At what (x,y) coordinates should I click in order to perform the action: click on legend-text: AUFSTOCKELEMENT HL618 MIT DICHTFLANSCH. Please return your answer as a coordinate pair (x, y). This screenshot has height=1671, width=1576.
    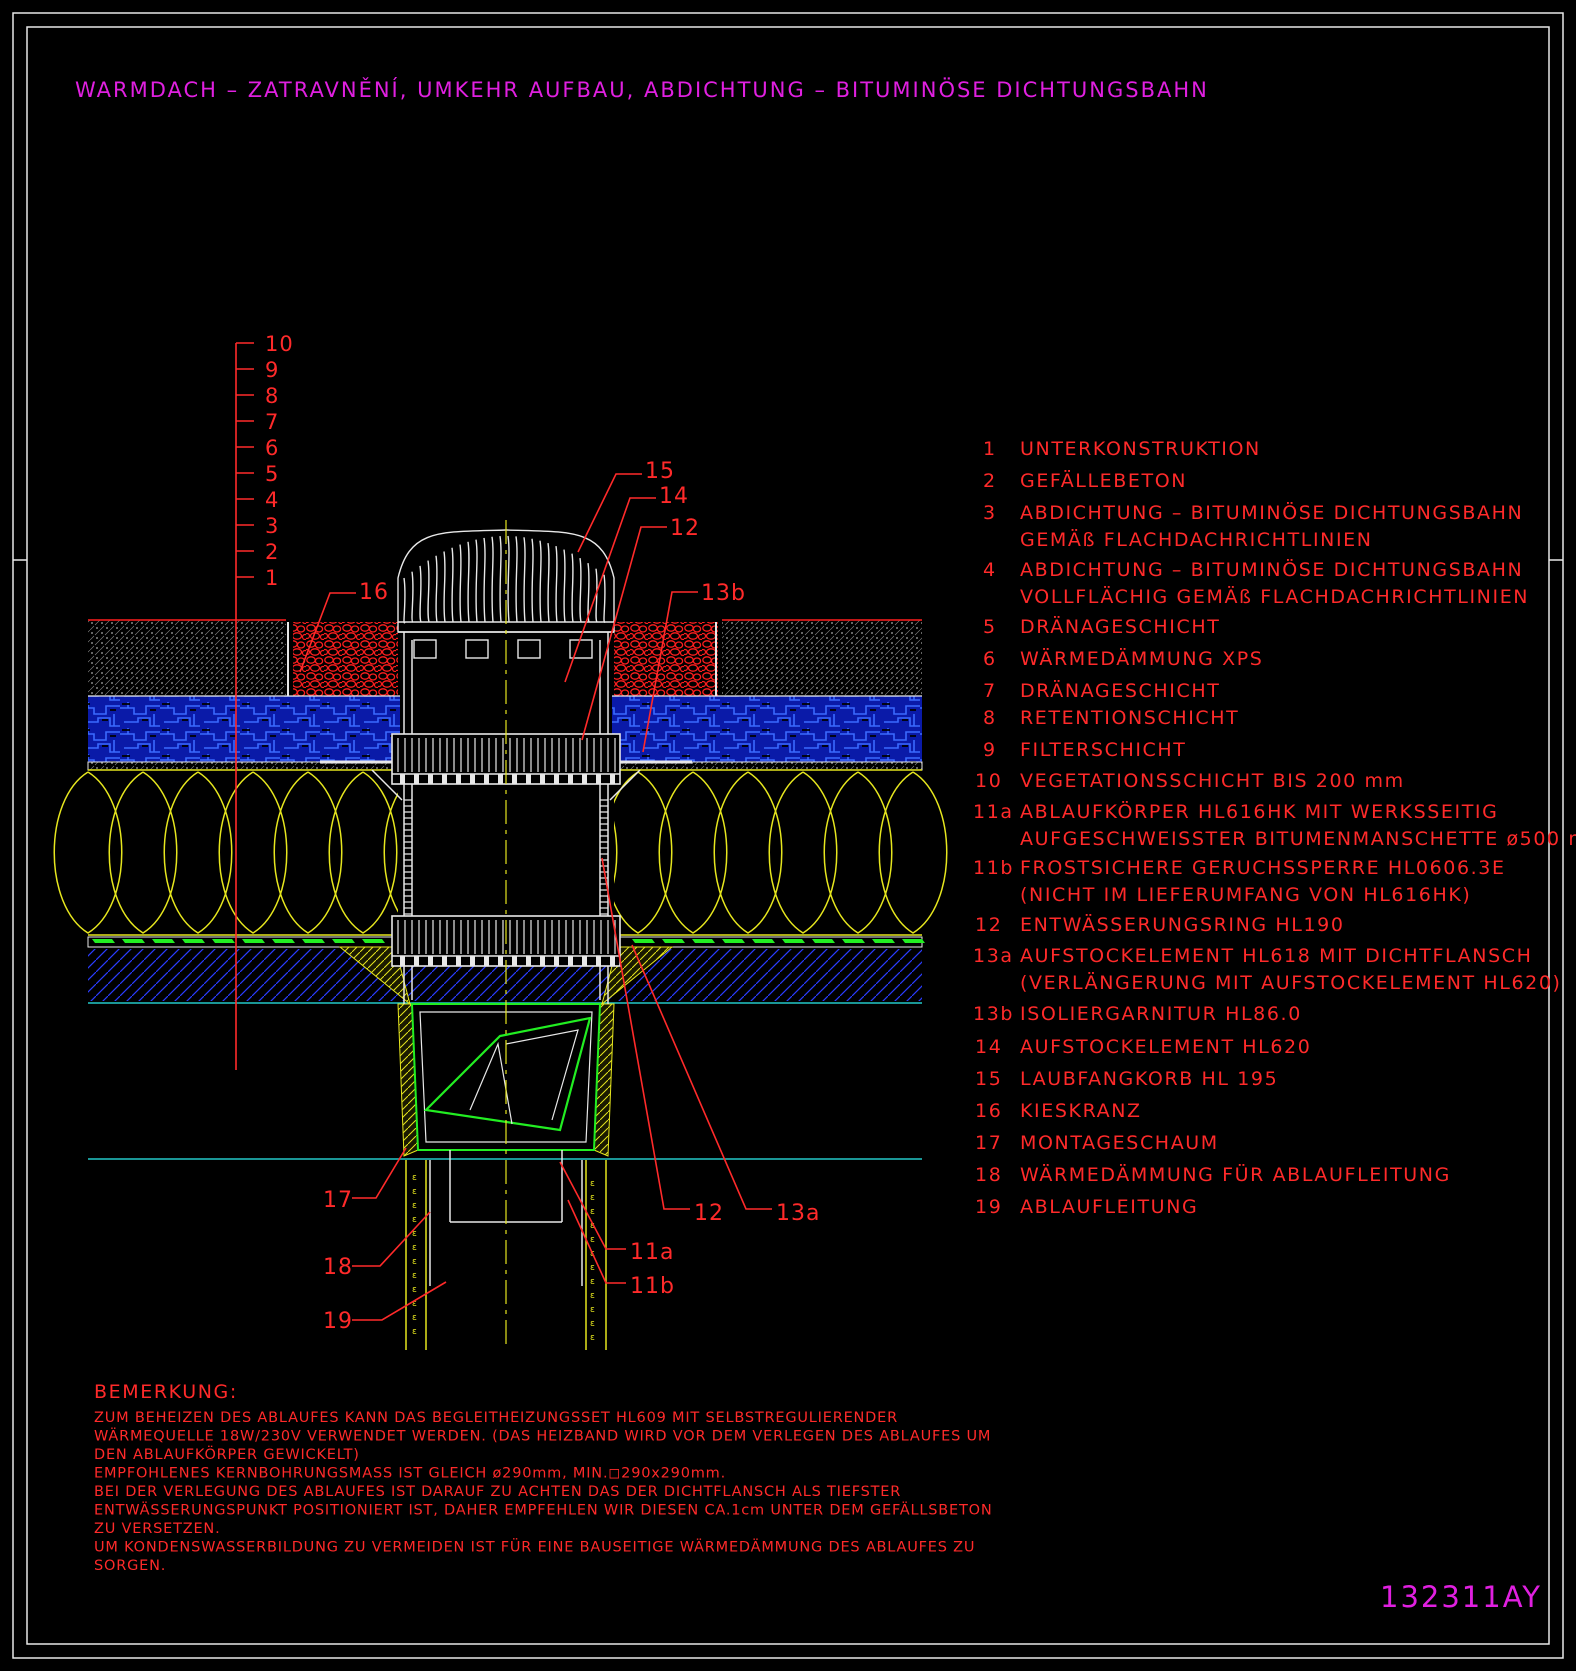
    Looking at the image, I should click on (1276, 956).